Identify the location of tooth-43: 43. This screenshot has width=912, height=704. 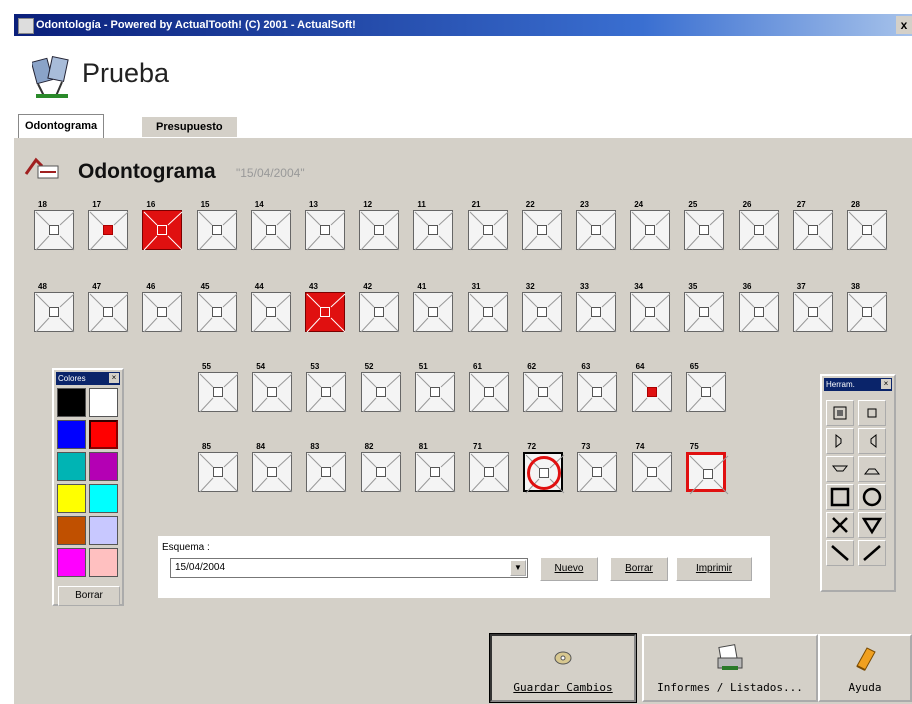
(326, 308).